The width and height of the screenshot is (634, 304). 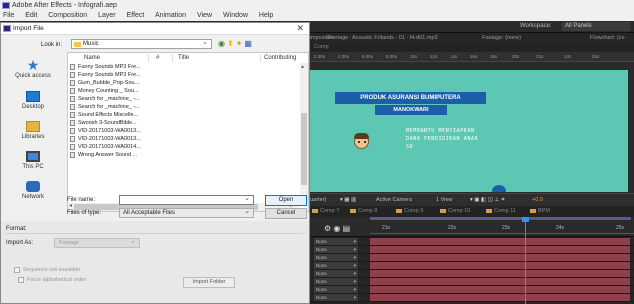 What do you see at coordinates (21, 280) in the screenshot?
I see `force-alphabetical-checkbox` at bounding box center [21, 280].